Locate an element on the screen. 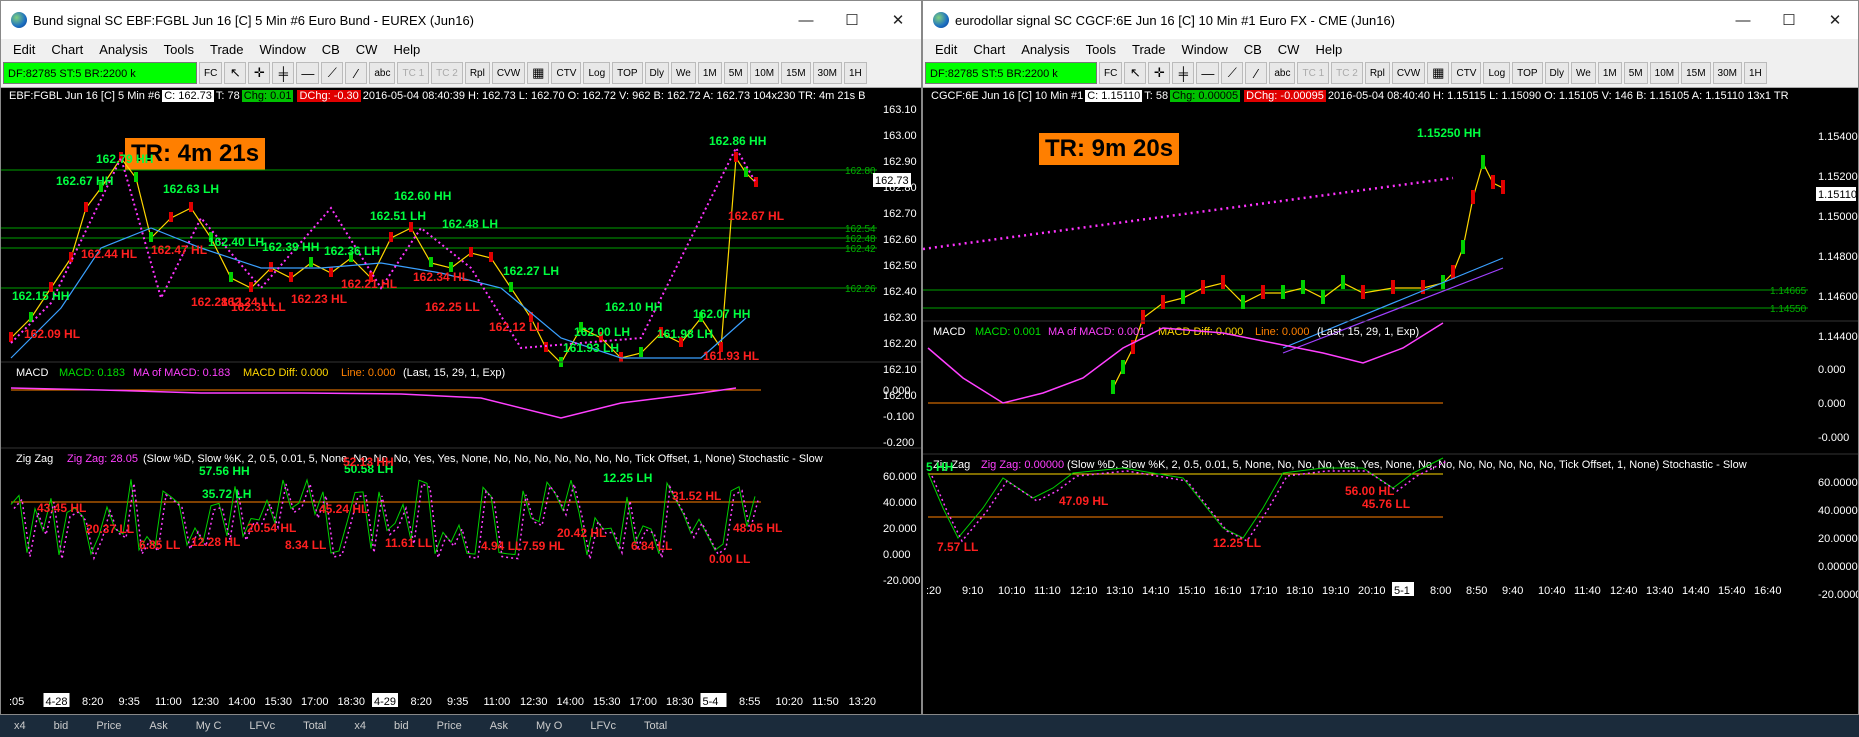 The width and height of the screenshot is (1859, 737). taskbar-item: My C is located at coordinates (209, 726).